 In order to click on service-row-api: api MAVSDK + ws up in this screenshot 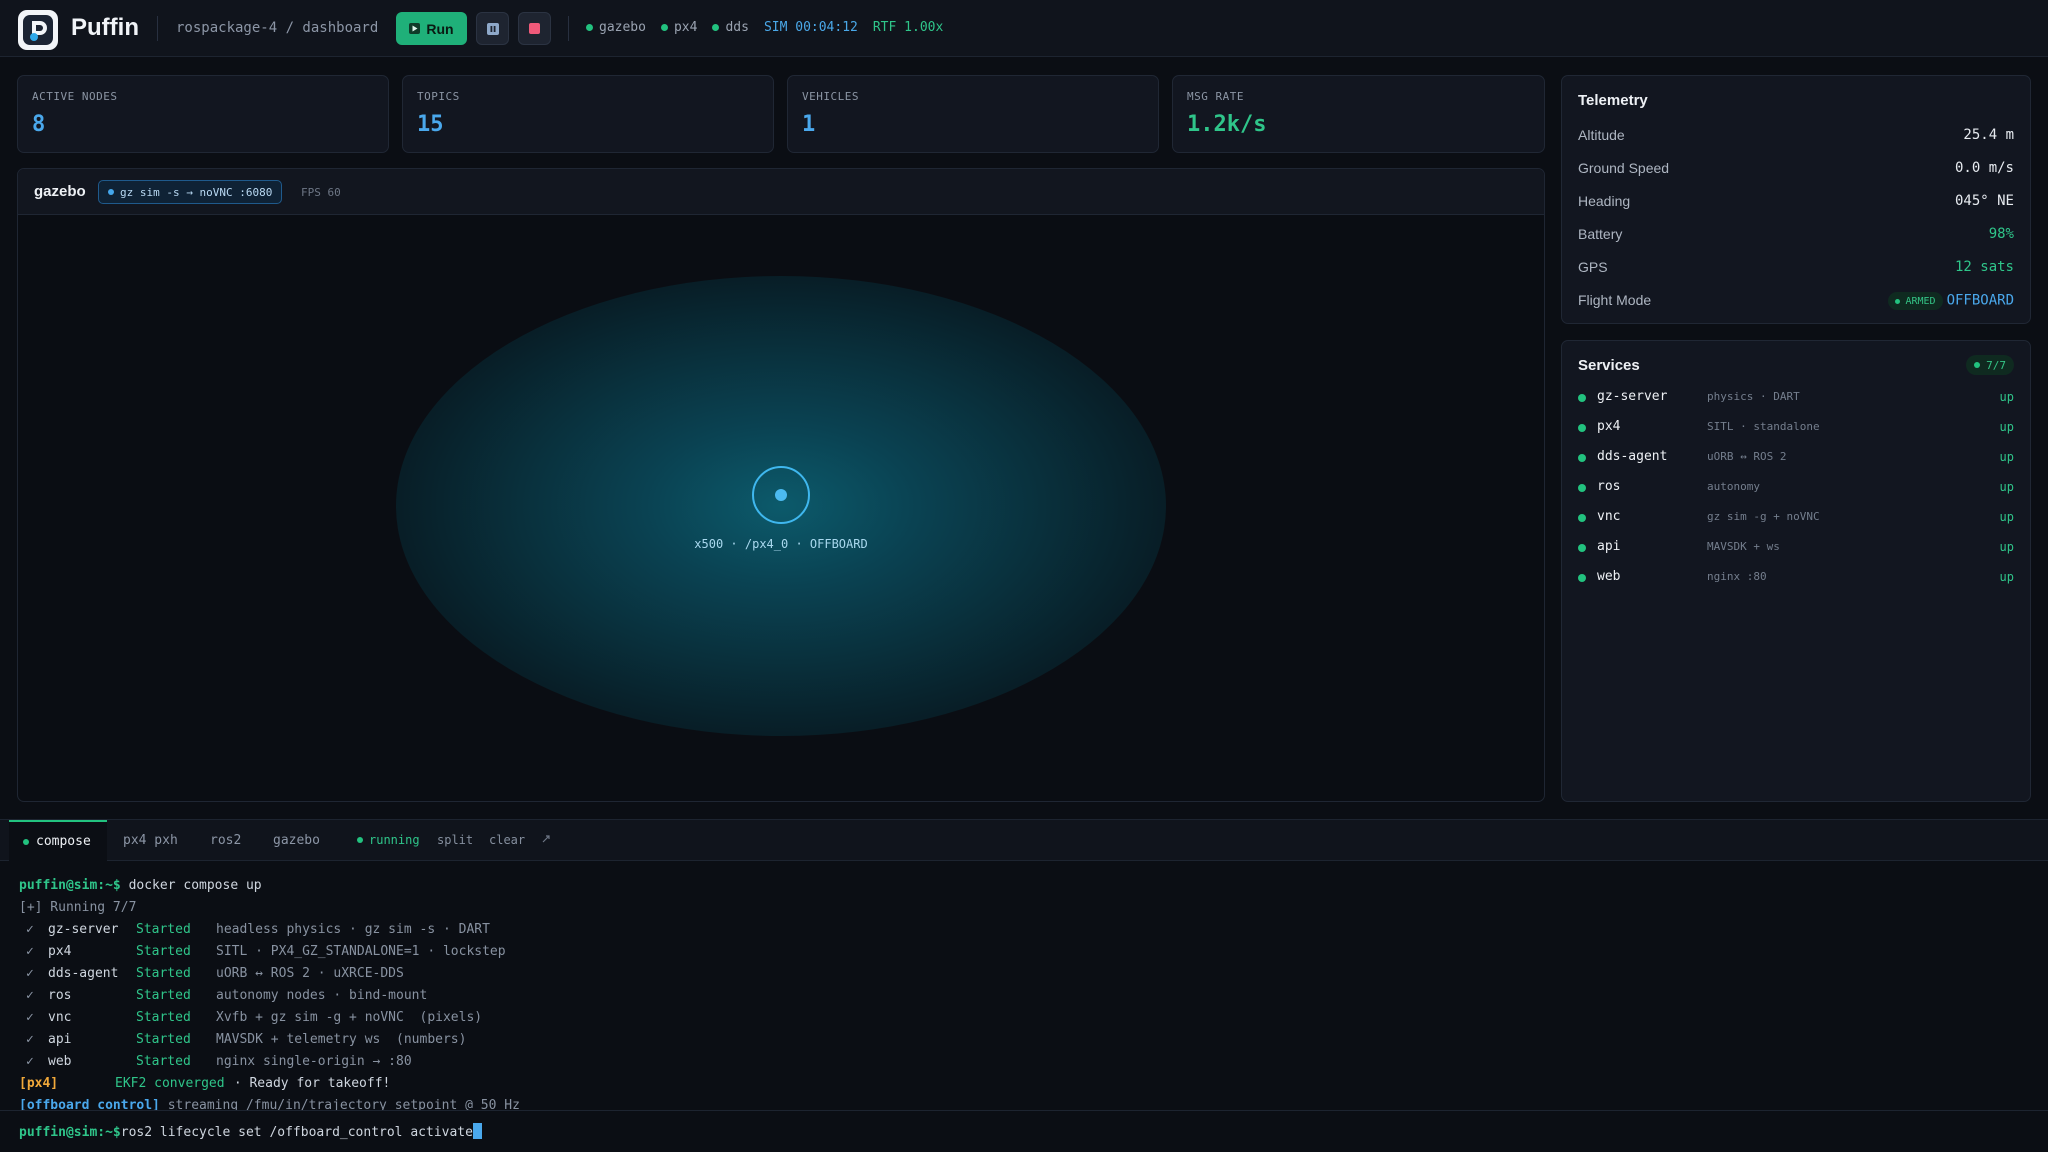, I will do `click(1796, 548)`.